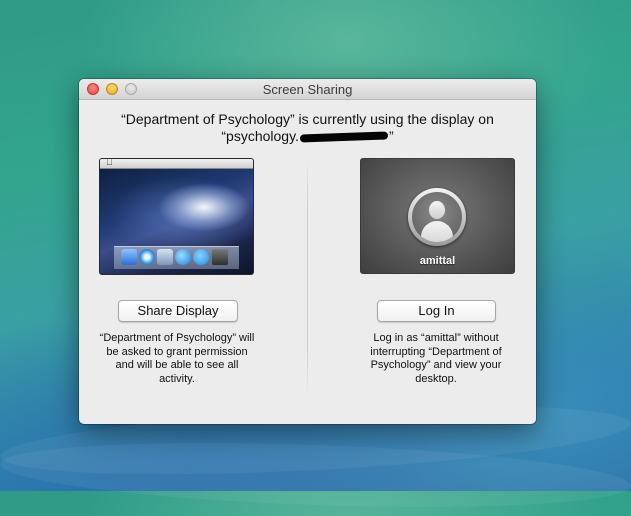  Describe the element at coordinates (147, 257) in the screenshot. I see `safari-icon` at that location.